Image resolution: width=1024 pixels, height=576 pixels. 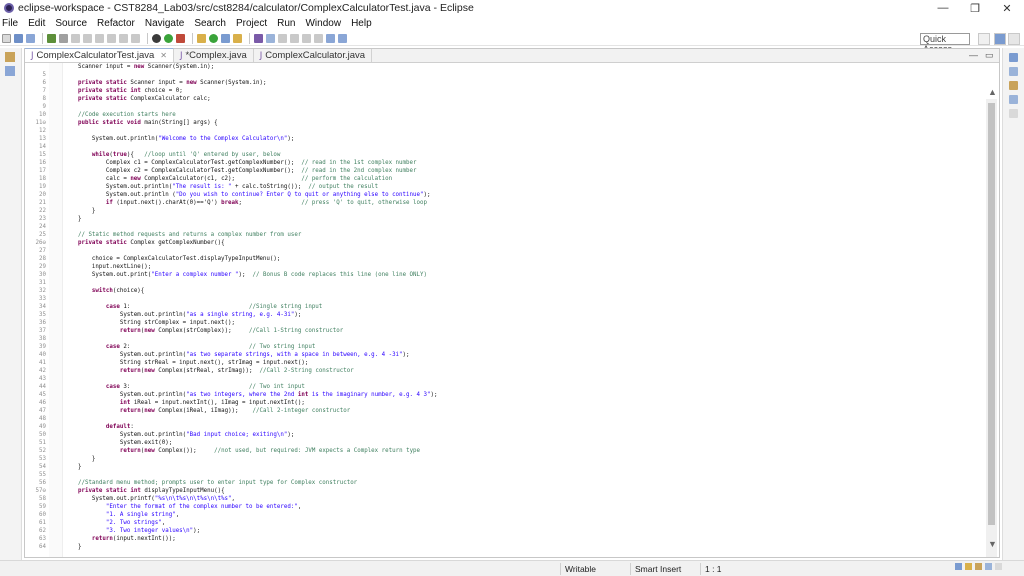 I want to click on back-icon, so click(x=330, y=38).